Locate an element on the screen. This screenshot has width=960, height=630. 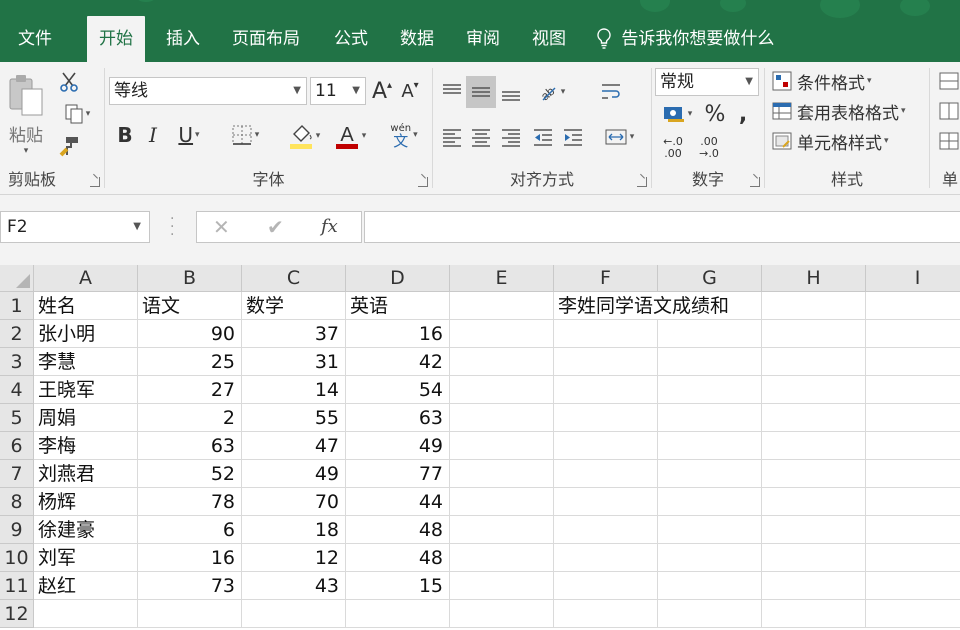
cell: 王晓军 is located at coordinates (86, 390).